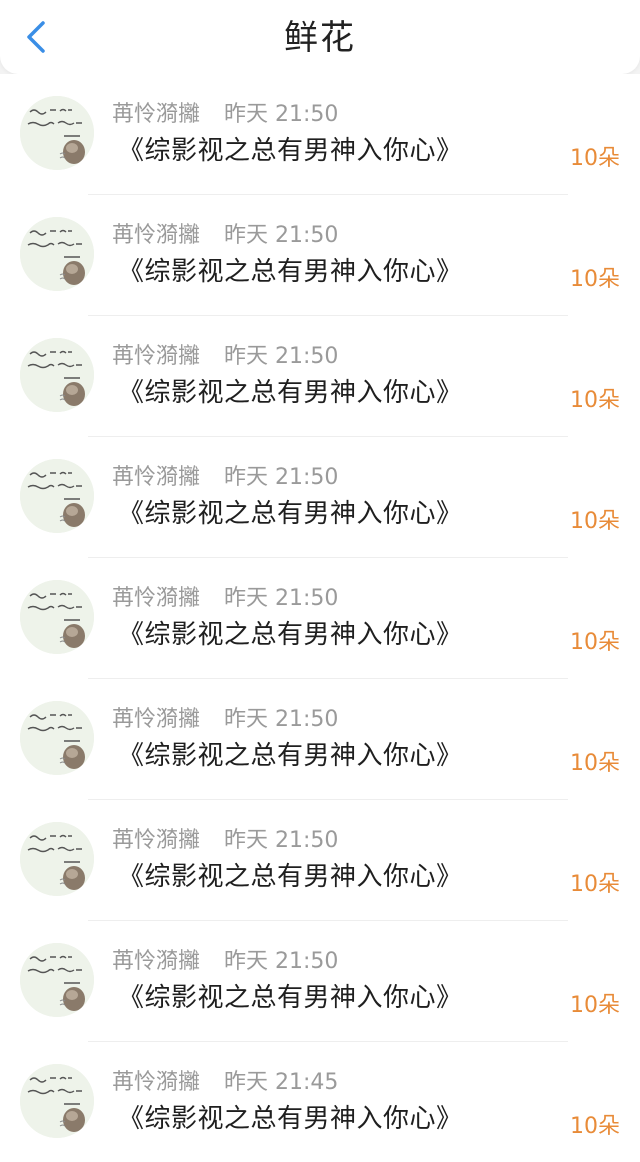 Image resolution: width=640 pixels, height=1162 pixels. I want to click on top-bar: 鲜花, so click(320, 37).